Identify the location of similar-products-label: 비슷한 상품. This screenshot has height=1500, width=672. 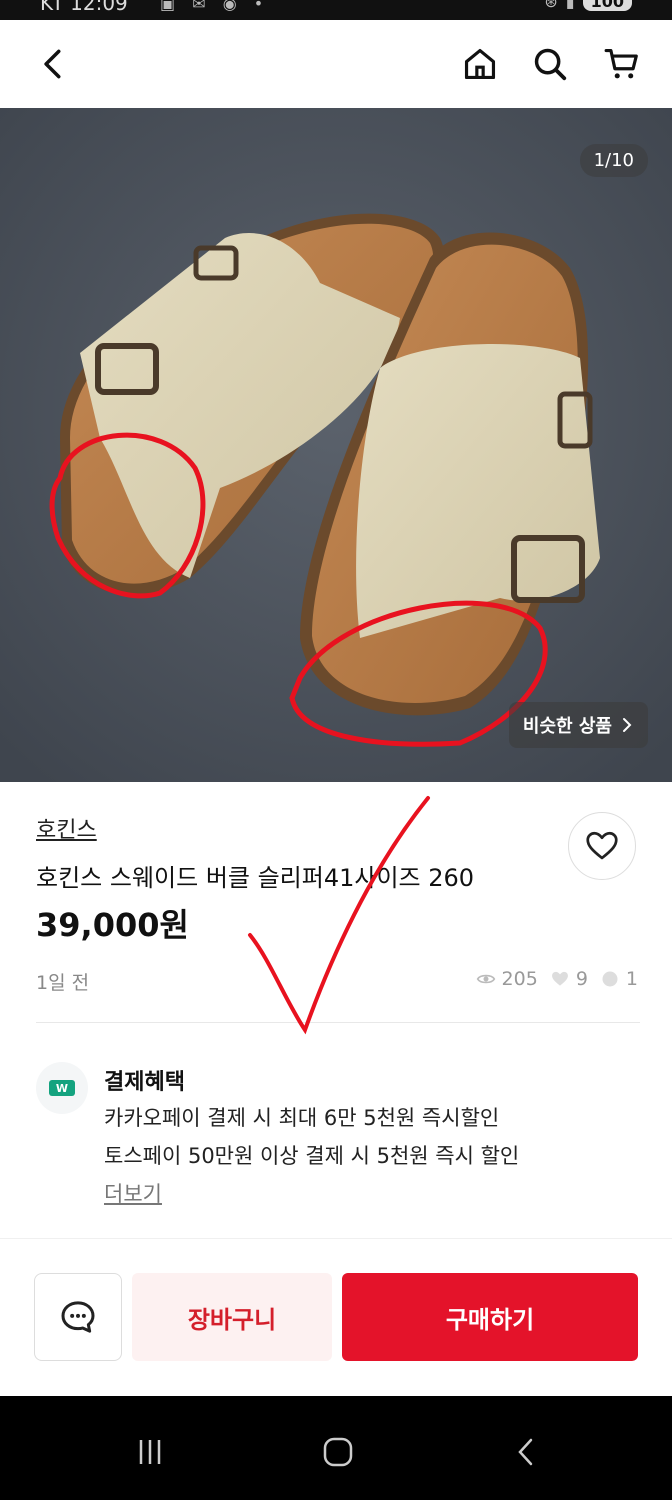
(567, 726).